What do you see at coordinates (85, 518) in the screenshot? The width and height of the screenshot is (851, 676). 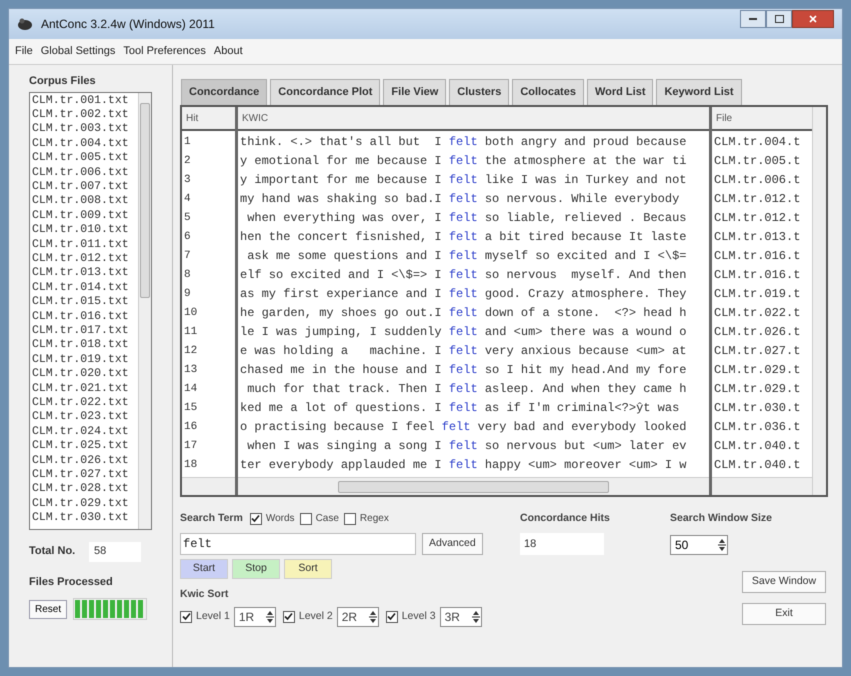 I see `file-item: CLM.tr.030.txt` at bounding box center [85, 518].